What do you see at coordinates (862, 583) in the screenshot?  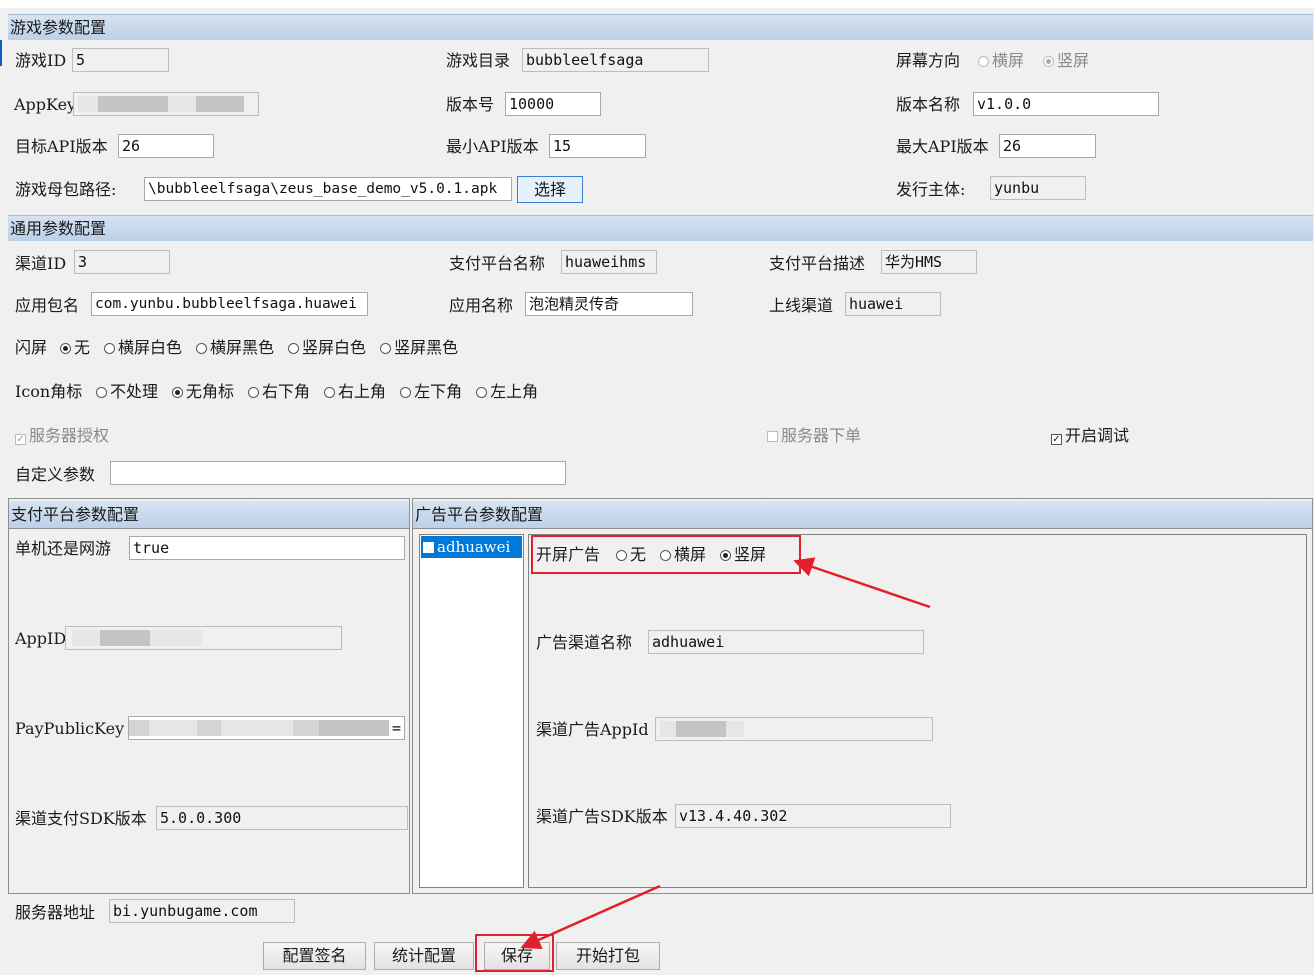 I see `arrow-to-splash-ad` at bounding box center [862, 583].